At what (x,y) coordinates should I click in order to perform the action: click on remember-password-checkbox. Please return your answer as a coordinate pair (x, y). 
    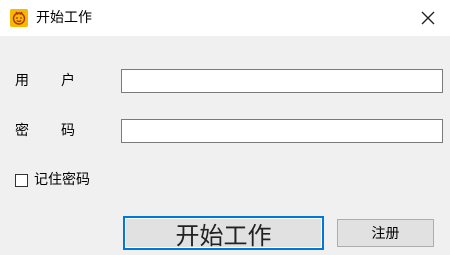
    Looking at the image, I should click on (21, 180).